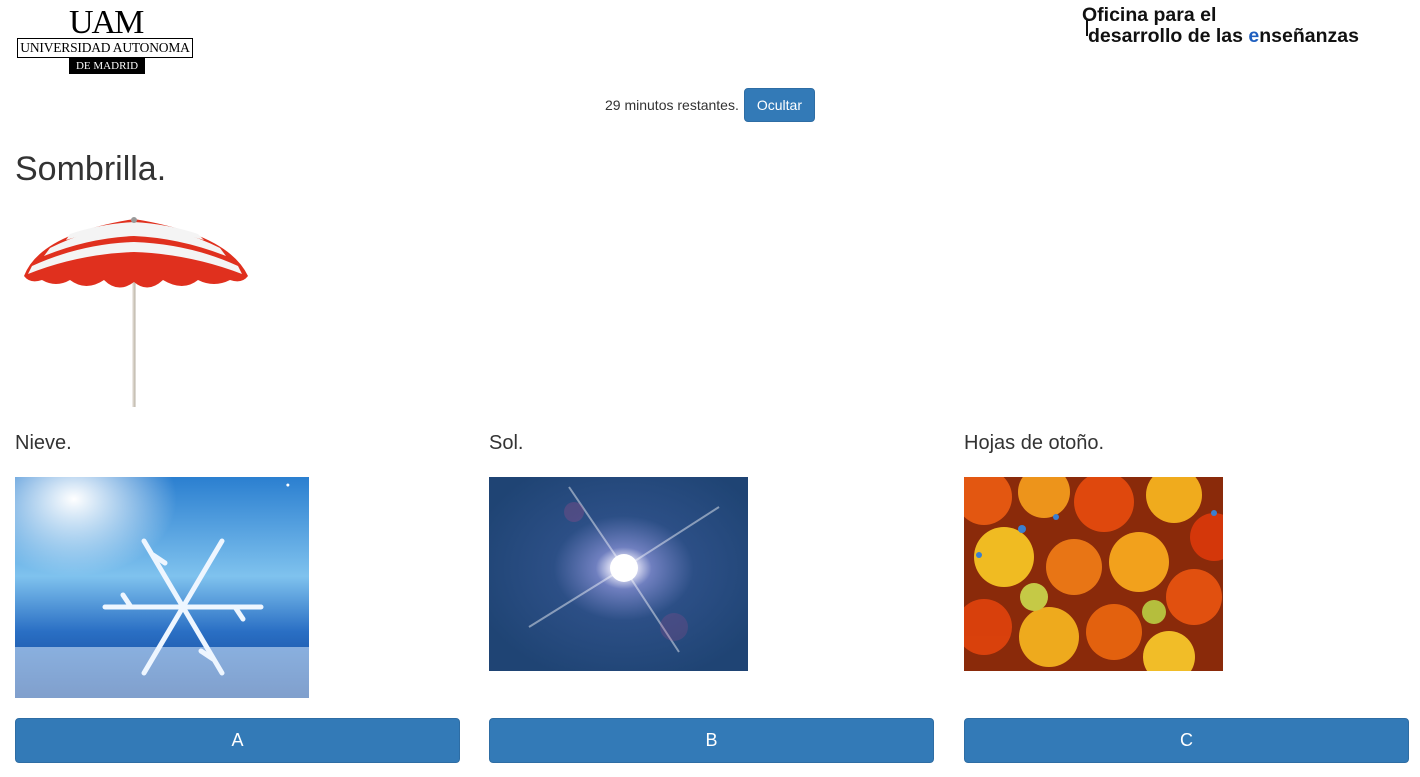 The height and width of the screenshot is (777, 1420). I want to click on timer-group: 29 minutos restantes. Ocultar, so click(710, 105).